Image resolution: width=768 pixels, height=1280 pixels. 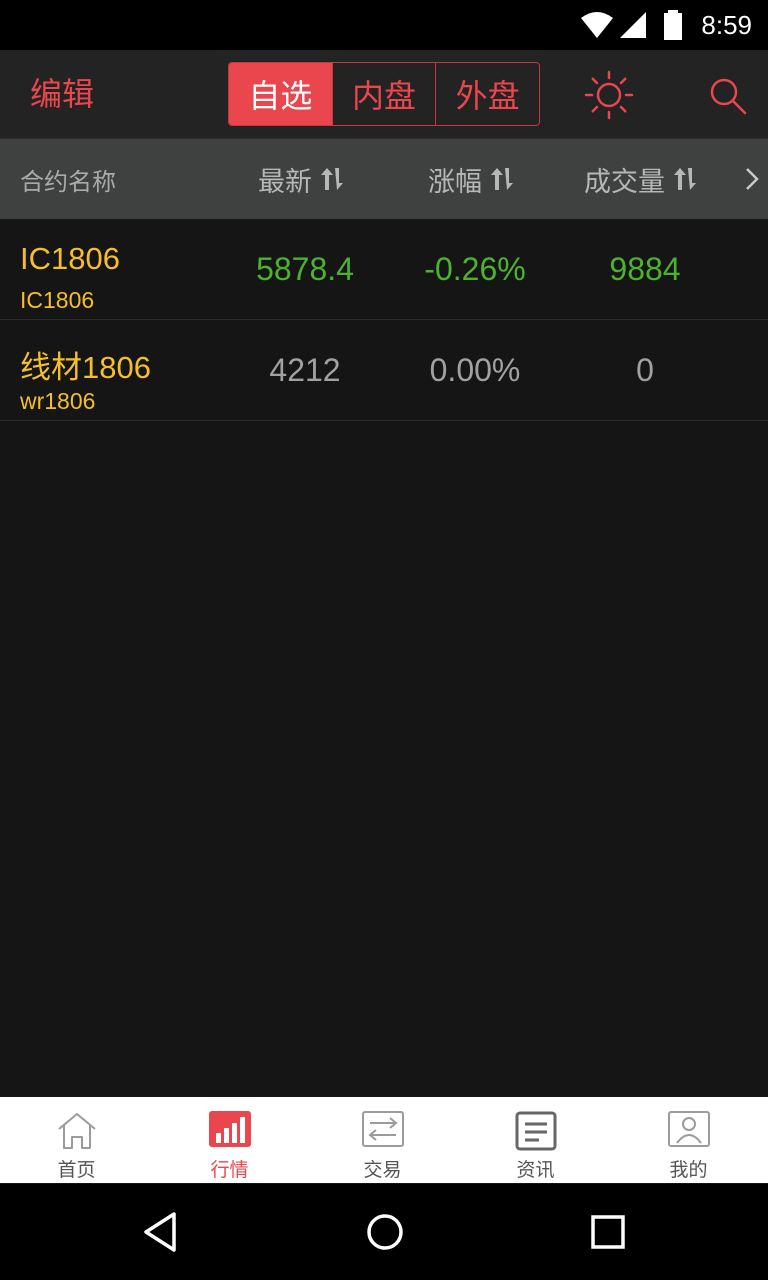 What do you see at coordinates (57, 300) in the screenshot?
I see `contract-code: IC1806` at bounding box center [57, 300].